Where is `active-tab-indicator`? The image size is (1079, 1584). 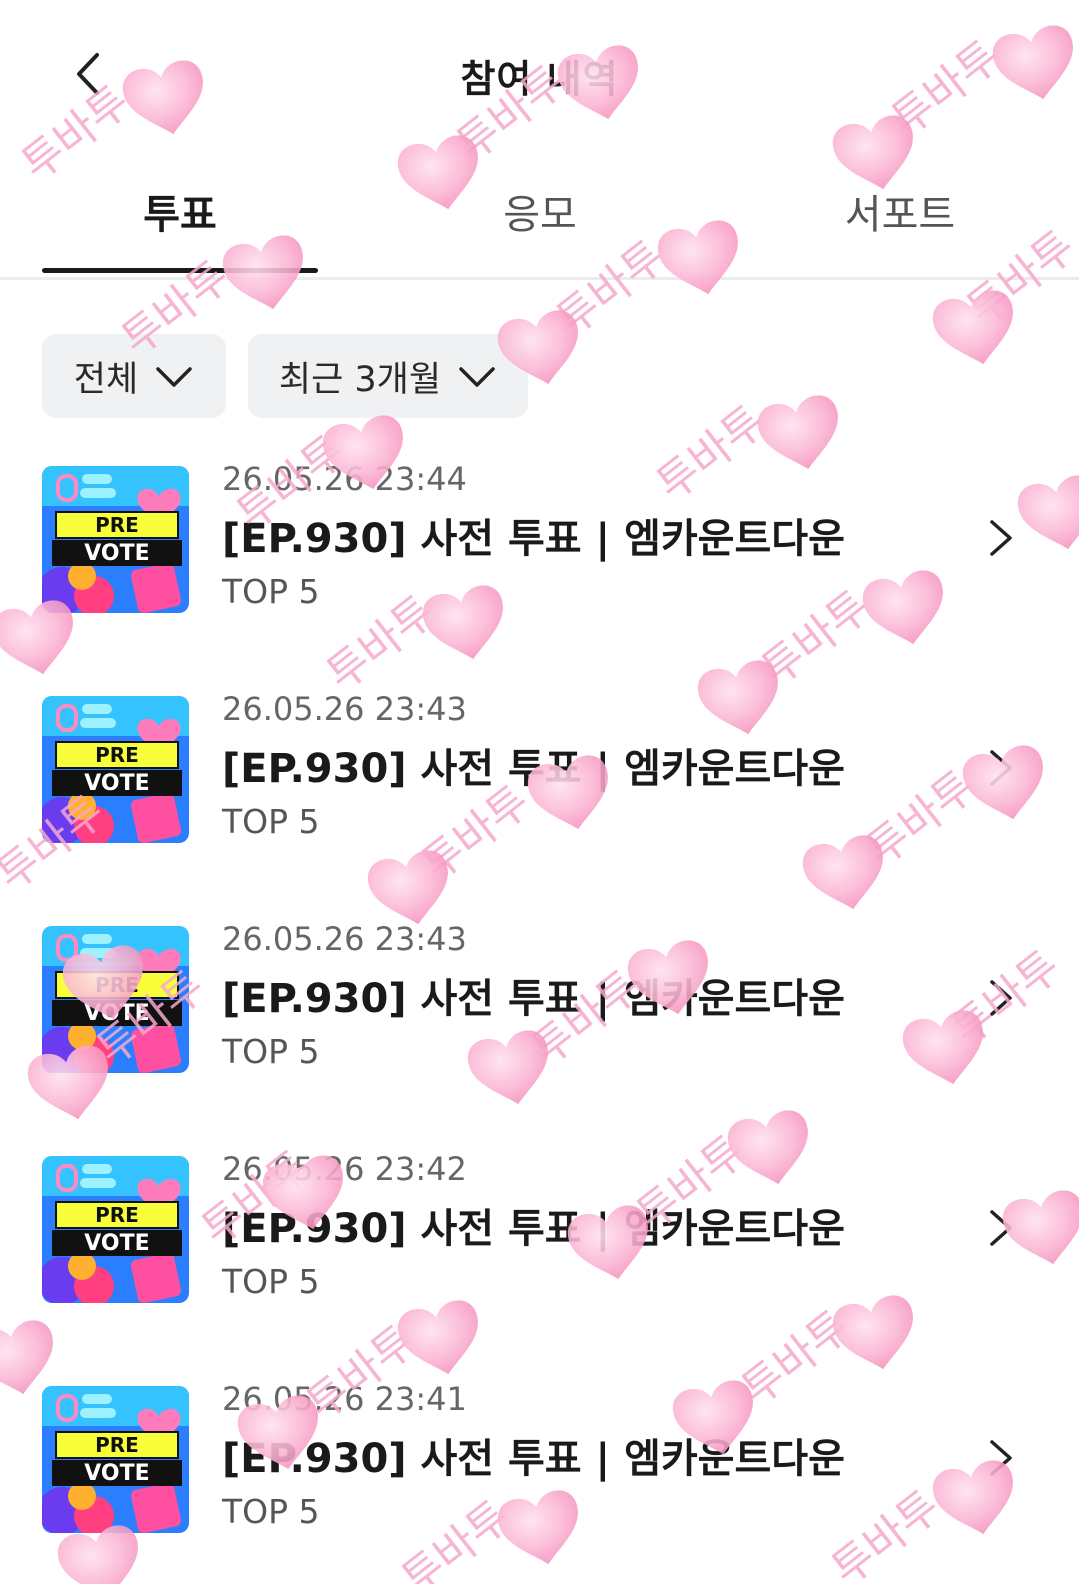 active-tab-indicator is located at coordinates (180, 270).